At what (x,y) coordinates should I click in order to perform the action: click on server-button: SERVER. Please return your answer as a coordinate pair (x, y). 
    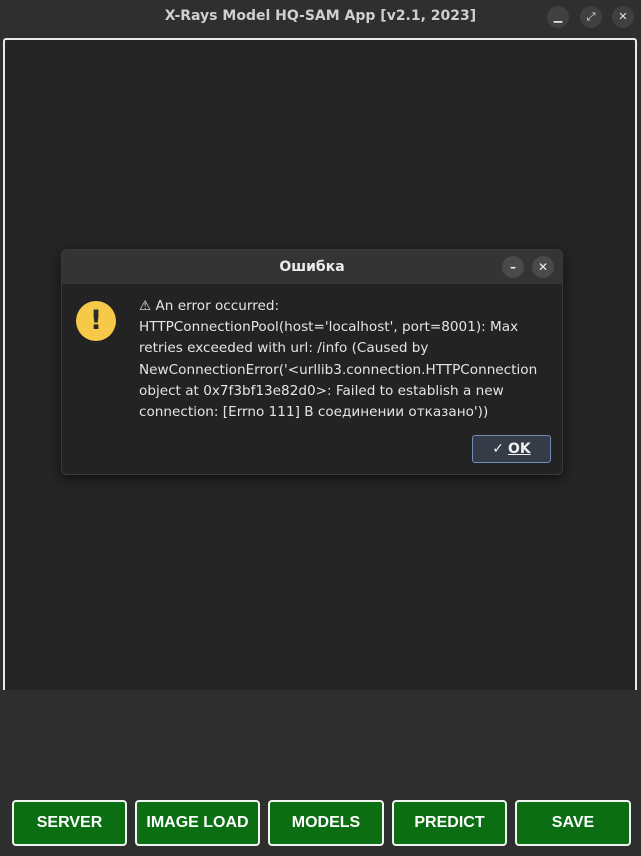
    Looking at the image, I should click on (69, 823).